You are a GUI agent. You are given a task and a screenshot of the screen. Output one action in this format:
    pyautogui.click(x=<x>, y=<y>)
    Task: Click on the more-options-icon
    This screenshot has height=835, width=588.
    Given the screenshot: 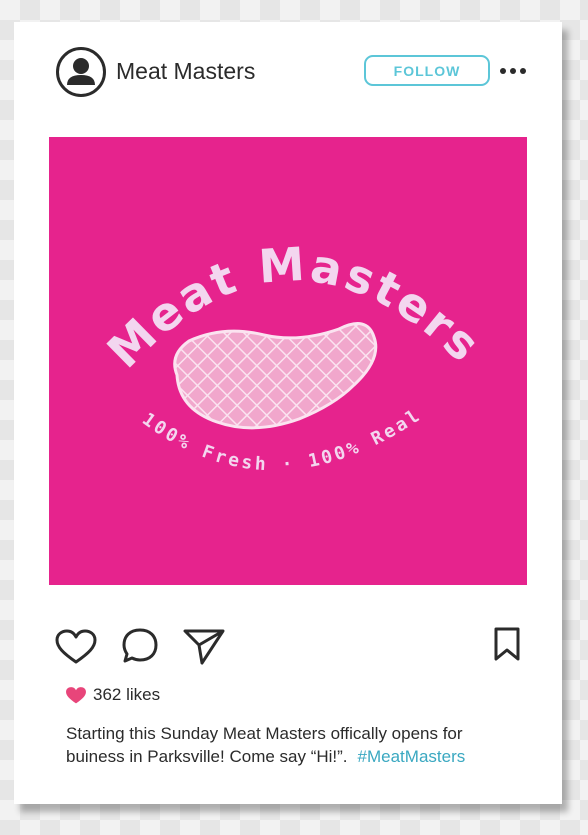 What is the action you would take?
    pyautogui.click(x=513, y=71)
    